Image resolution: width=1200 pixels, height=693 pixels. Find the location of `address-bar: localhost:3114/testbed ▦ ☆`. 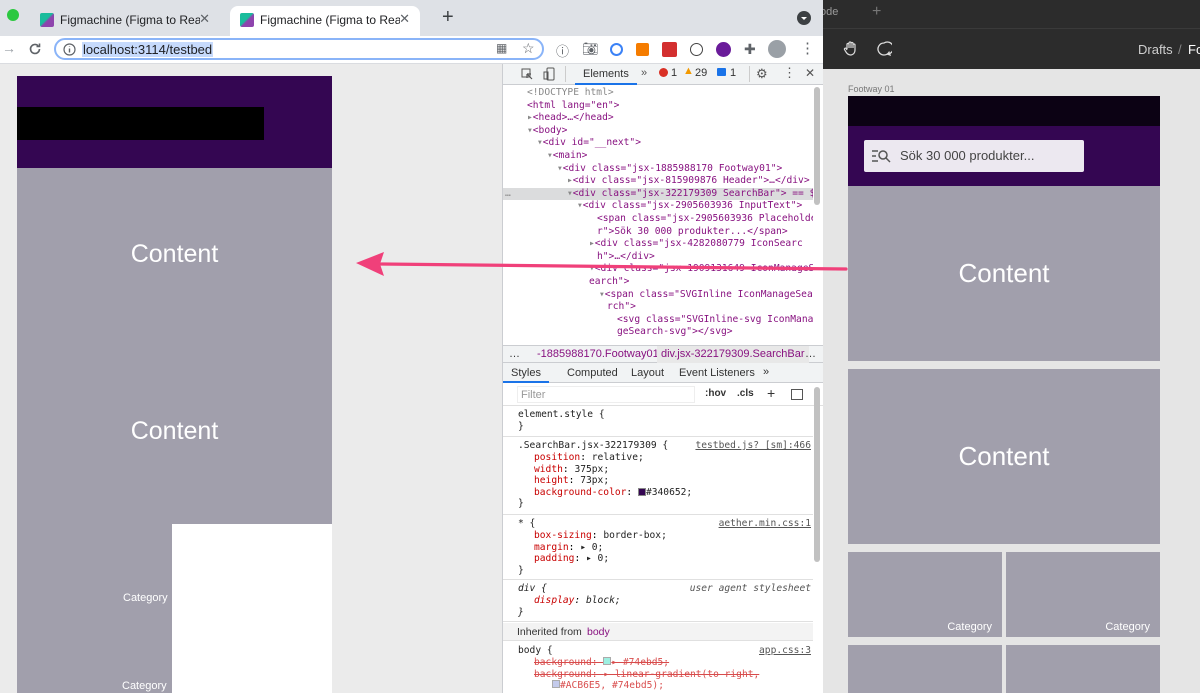

address-bar: localhost:3114/testbed ▦ ☆ is located at coordinates (299, 49).